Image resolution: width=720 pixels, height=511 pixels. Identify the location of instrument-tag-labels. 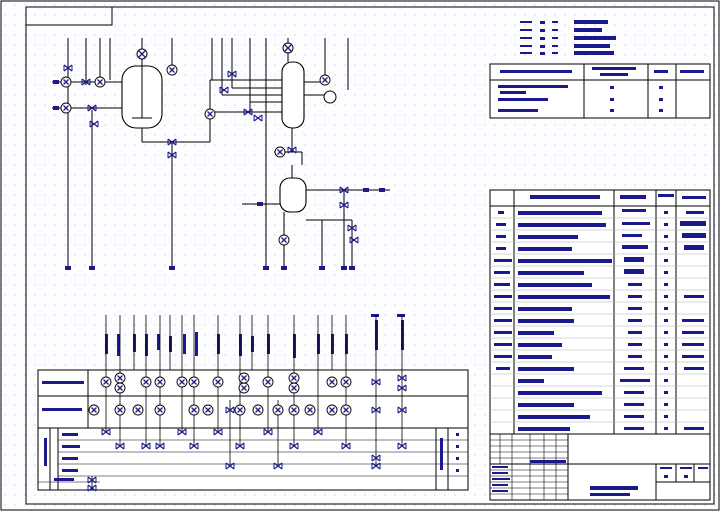
(255, 336).